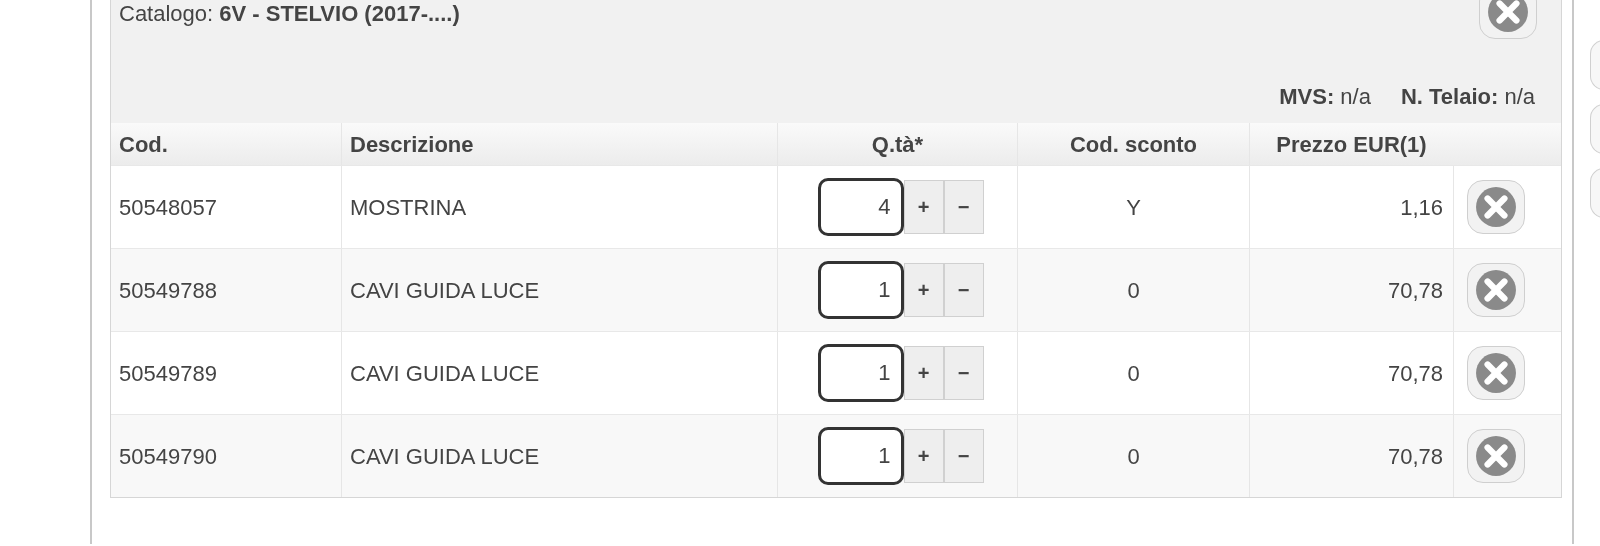 This screenshot has height=546, width=1600. I want to click on catalog-label: Catalogo: 6V - STELVIO (2017-....), so click(289, 14).